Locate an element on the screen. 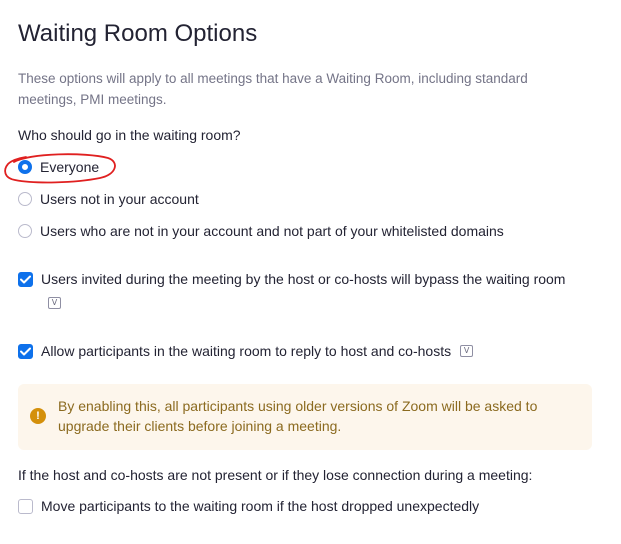 The height and width of the screenshot is (544, 621). radio-option-everyone: Everyone is located at coordinates (58, 167).